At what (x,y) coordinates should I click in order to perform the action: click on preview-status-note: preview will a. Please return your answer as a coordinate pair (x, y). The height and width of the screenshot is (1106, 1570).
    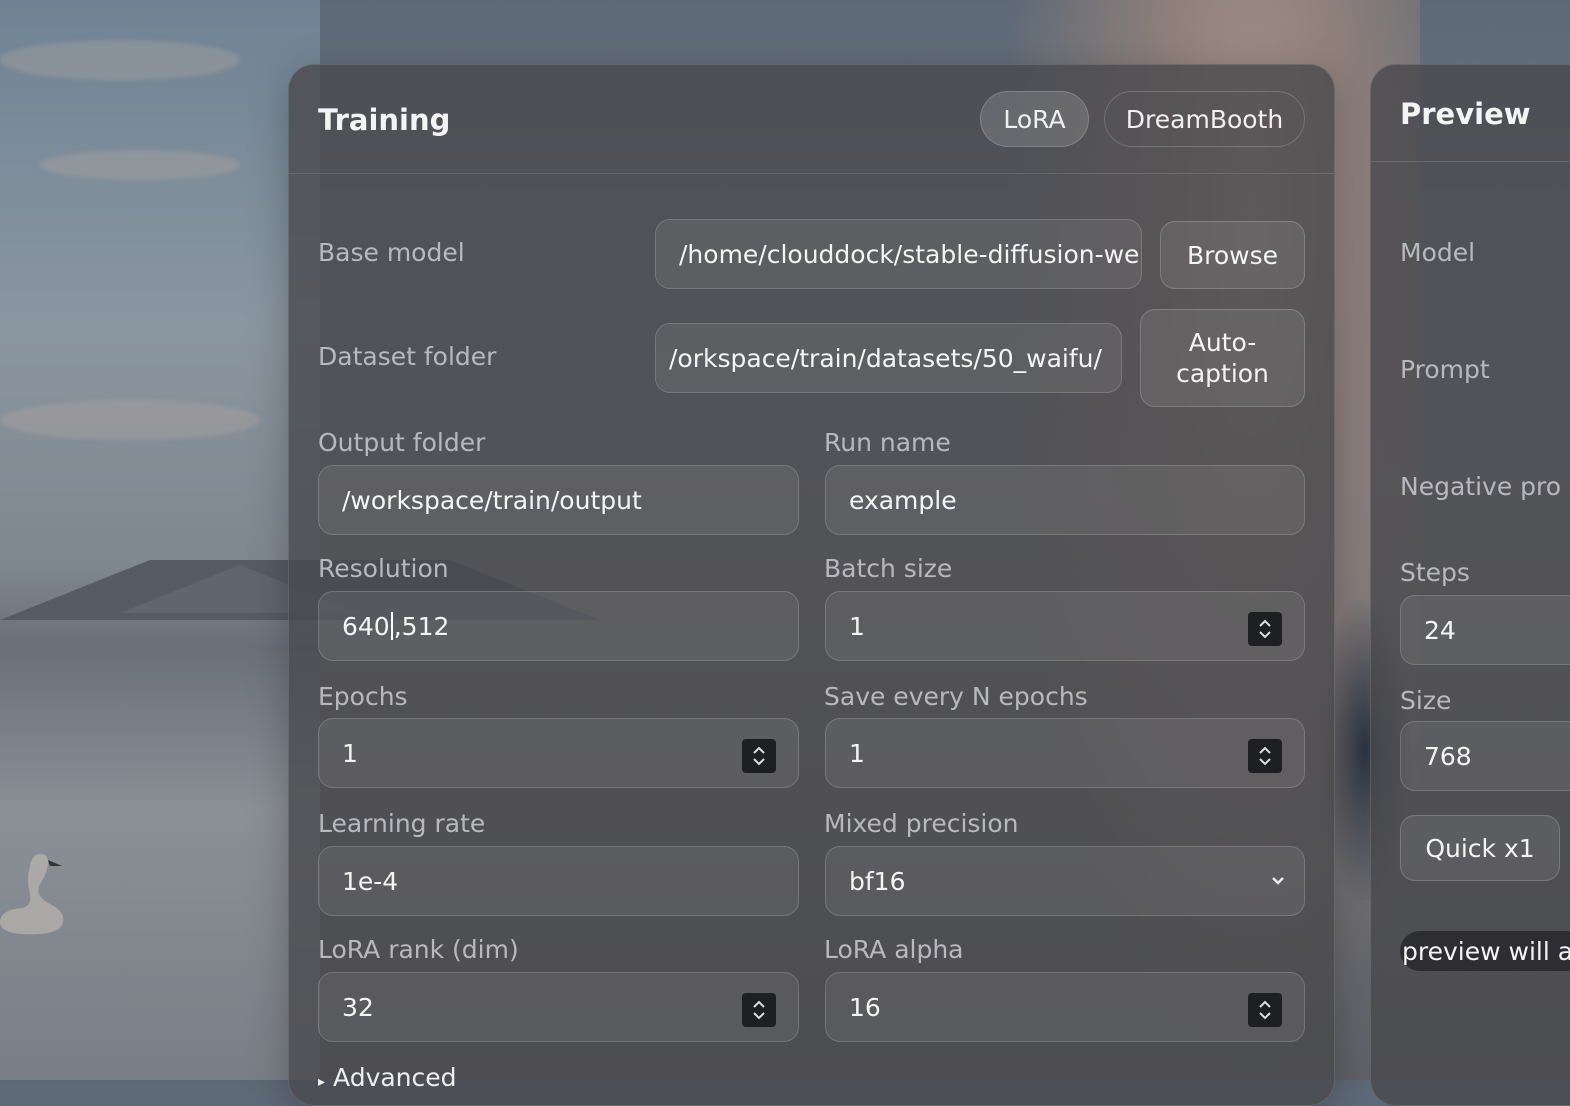
    Looking at the image, I should click on (1485, 951).